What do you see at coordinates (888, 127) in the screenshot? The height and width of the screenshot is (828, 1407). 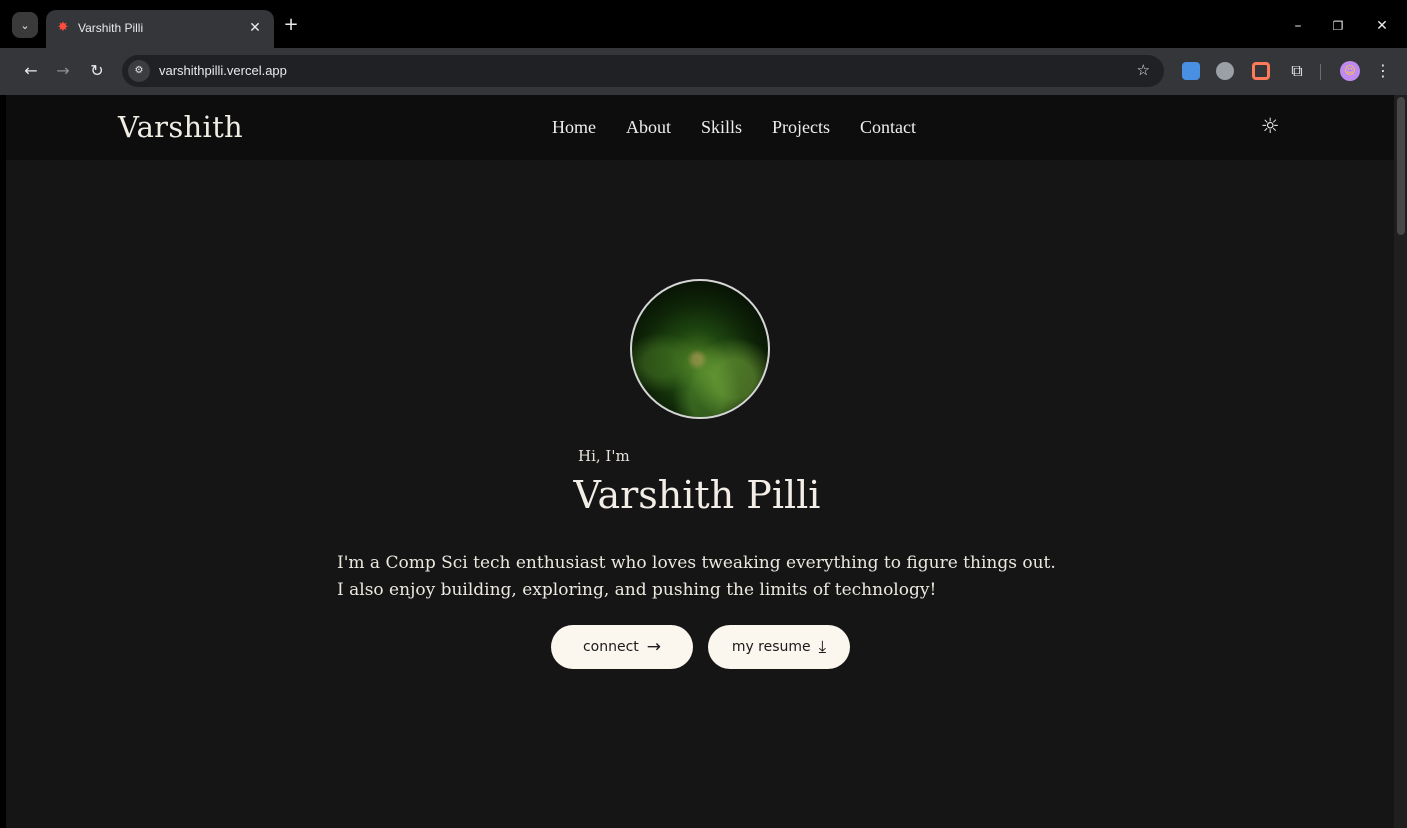 I see `nav-contact: Contact` at bounding box center [888, 127].